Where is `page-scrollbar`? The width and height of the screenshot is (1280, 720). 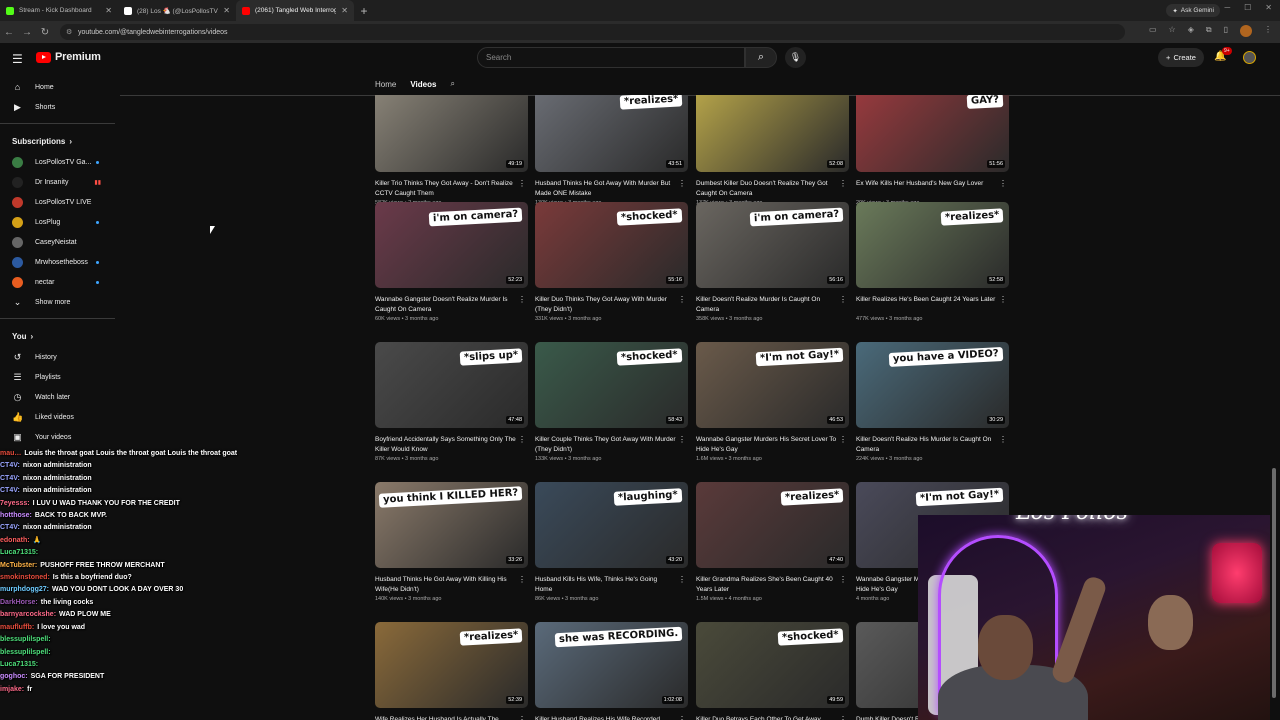
page-scrollbar is located at coordinates (1274, 583).